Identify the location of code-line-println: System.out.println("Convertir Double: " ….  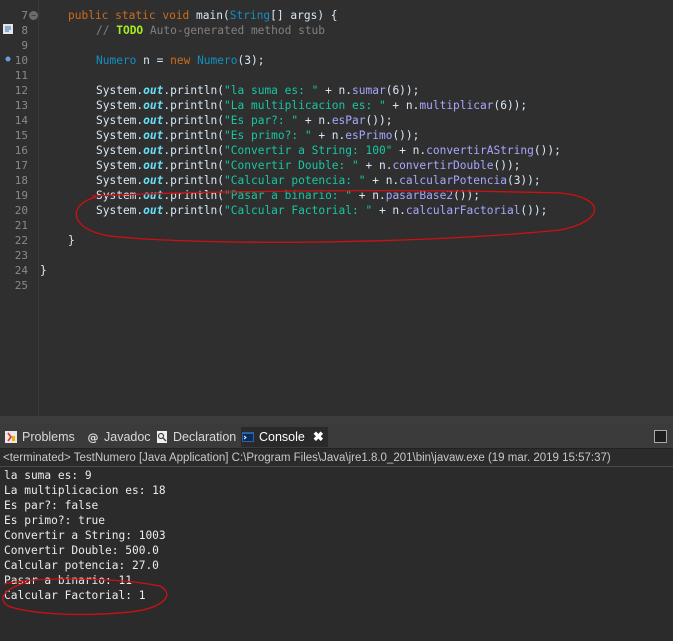
(308, 165).